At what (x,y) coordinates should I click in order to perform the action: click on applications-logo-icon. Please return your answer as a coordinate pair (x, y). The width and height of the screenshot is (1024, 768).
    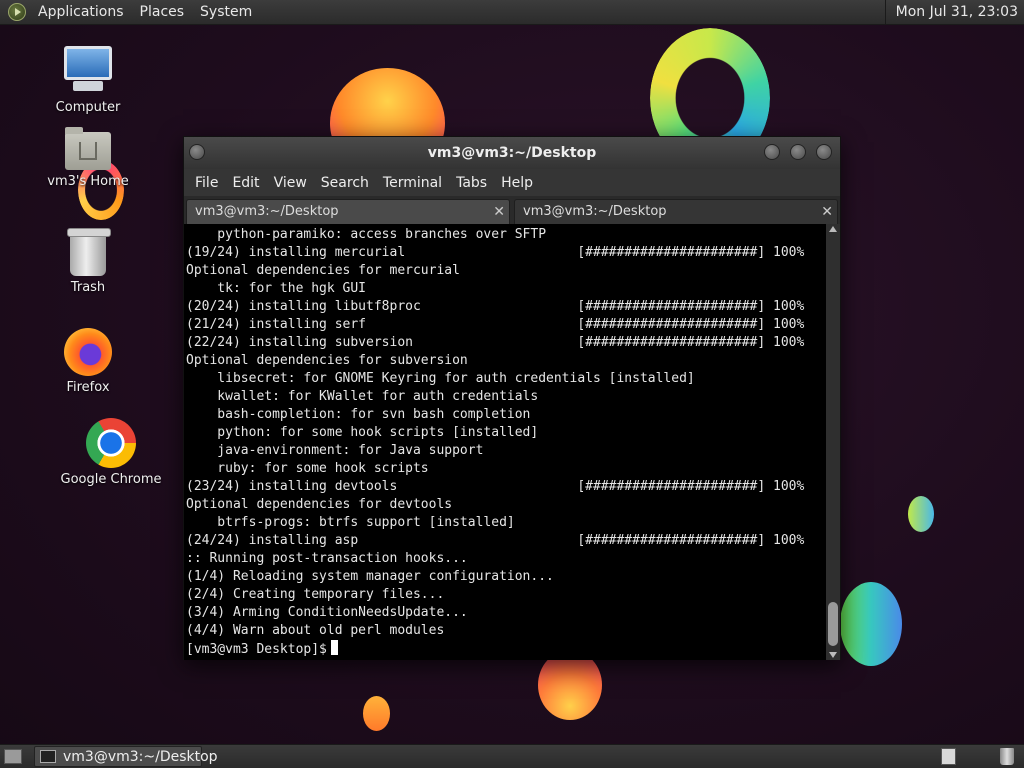
    Looking at the image, I should click on (17, 12).